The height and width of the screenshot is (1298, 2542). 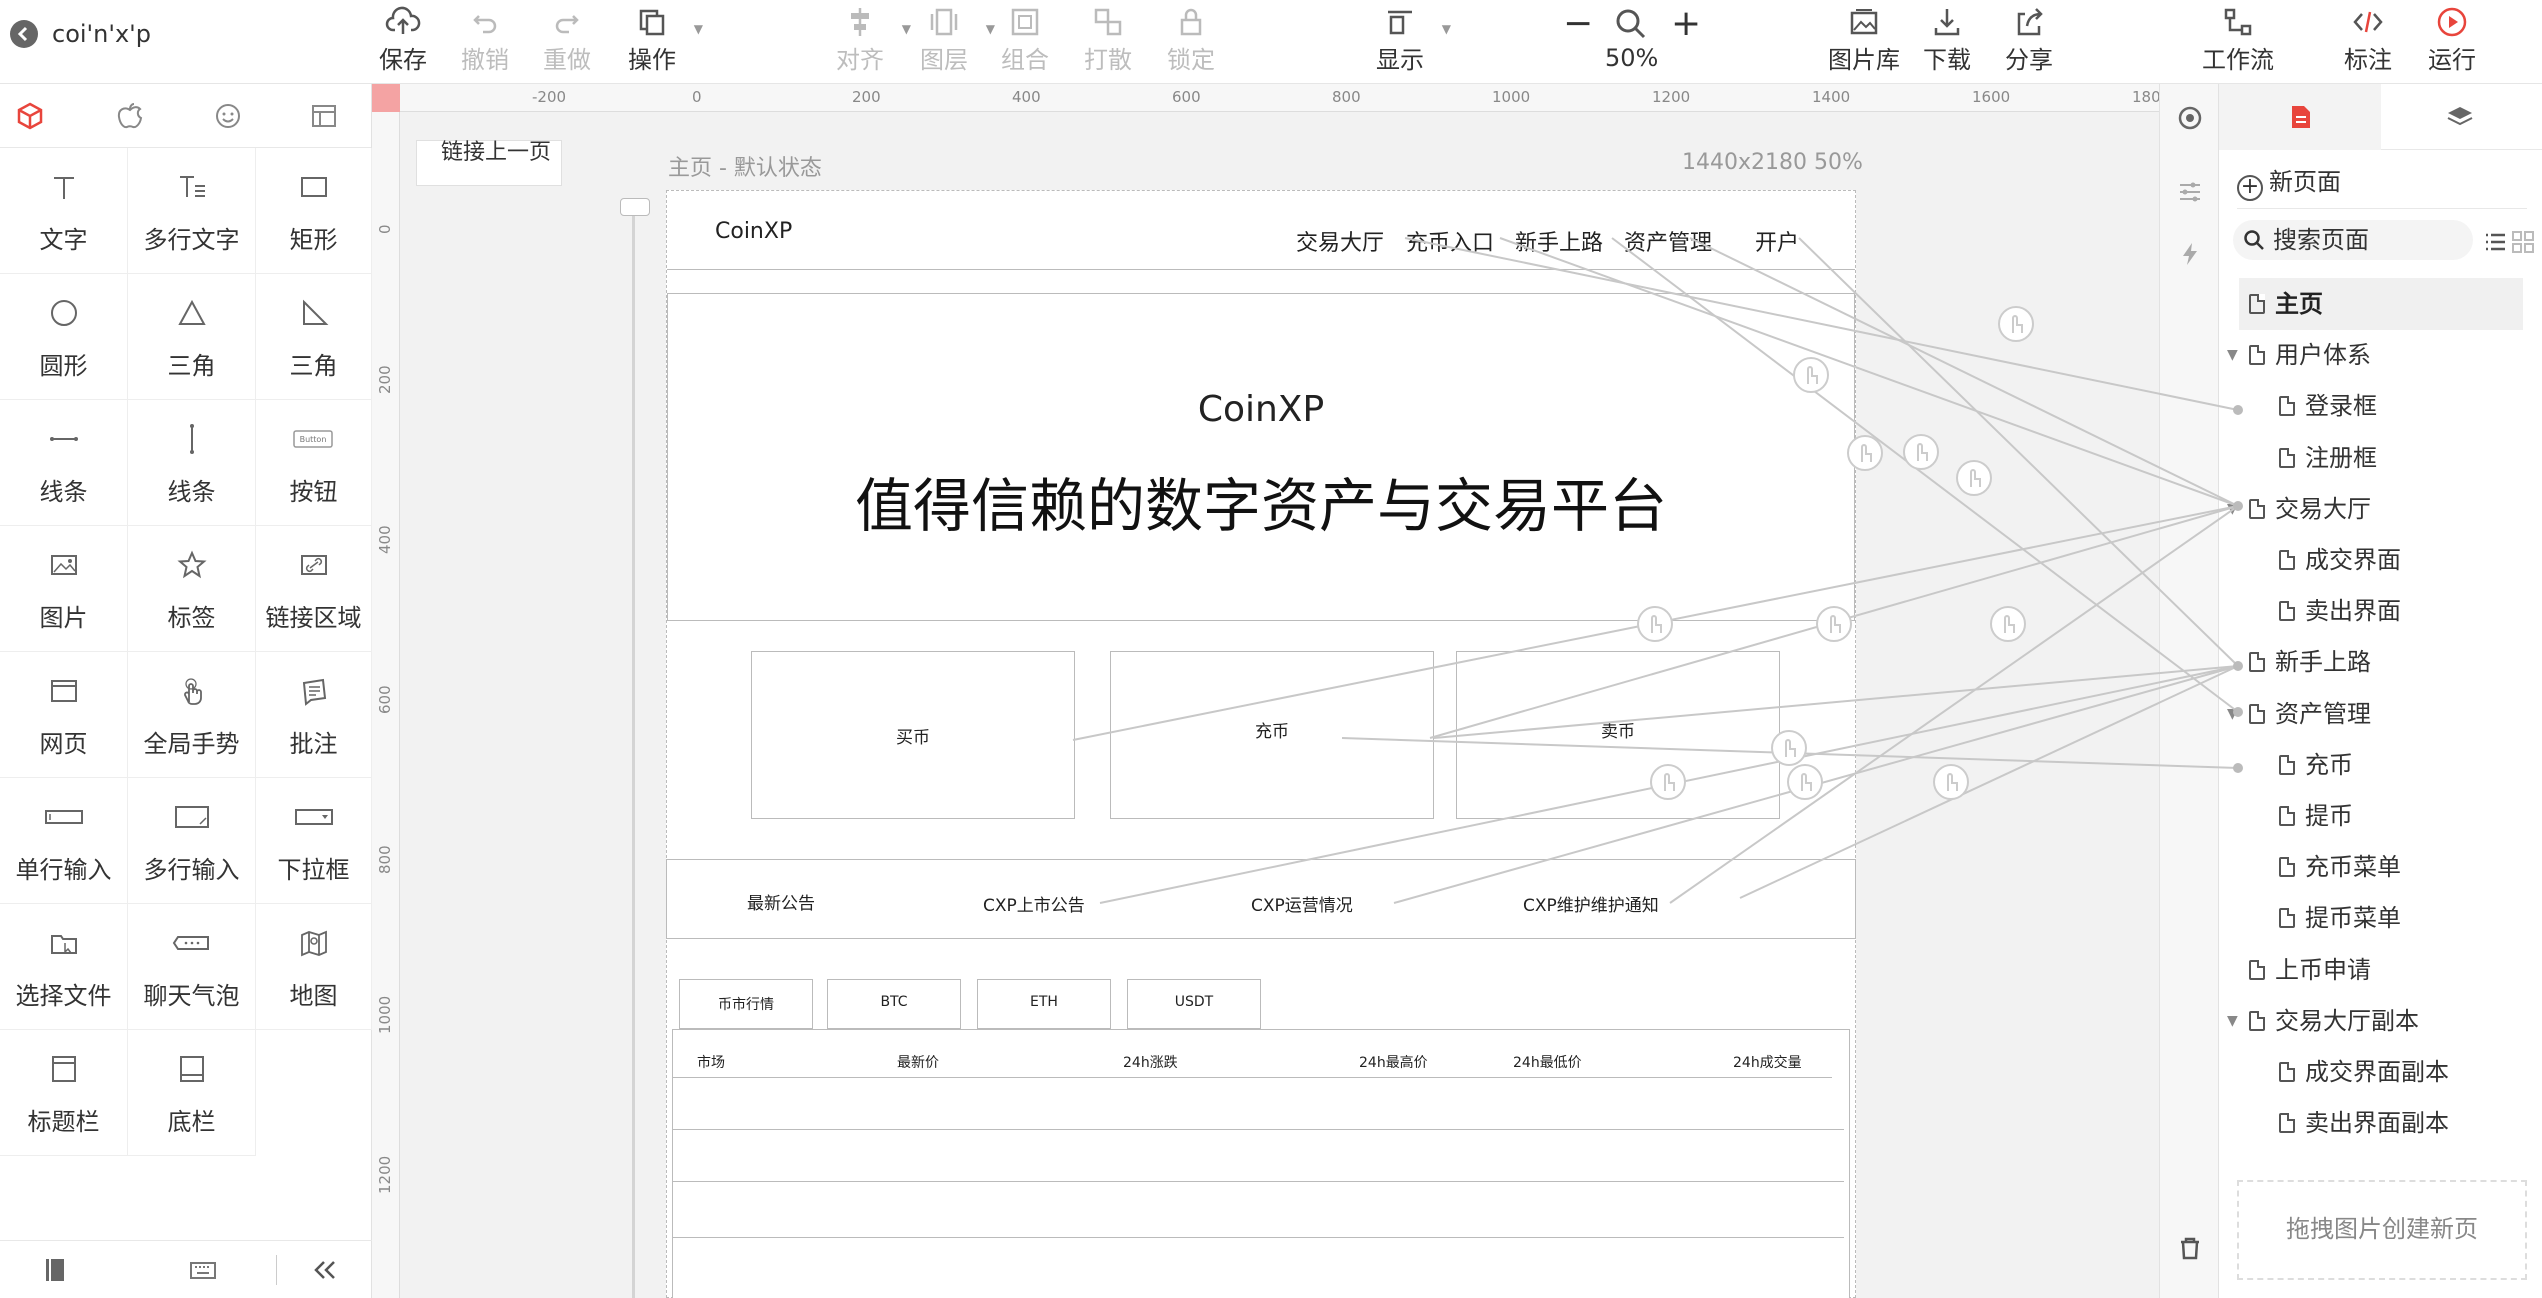 What do you see at coordinates (64, 1093) in the screenshot?
I see `widget-title-bar: 标题栏` at bounding box center [64, 1093].